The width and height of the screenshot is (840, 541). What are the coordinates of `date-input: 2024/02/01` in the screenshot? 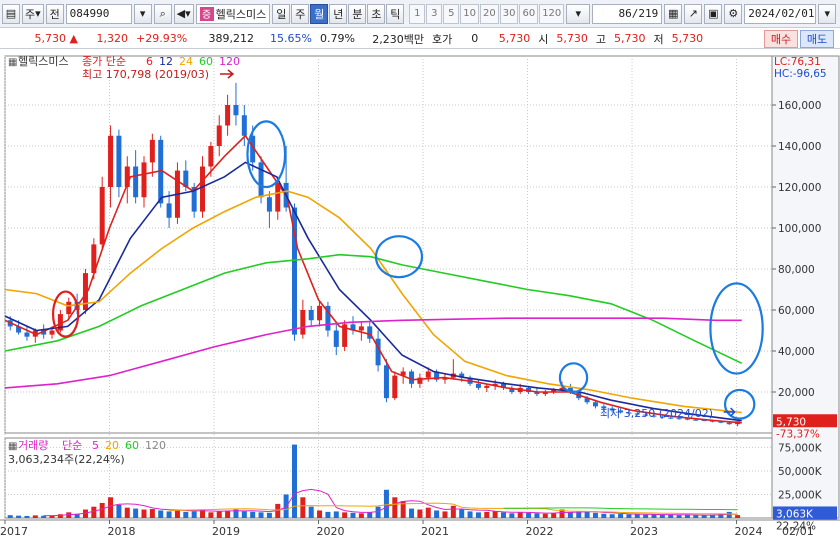 It's located at (780, 13).